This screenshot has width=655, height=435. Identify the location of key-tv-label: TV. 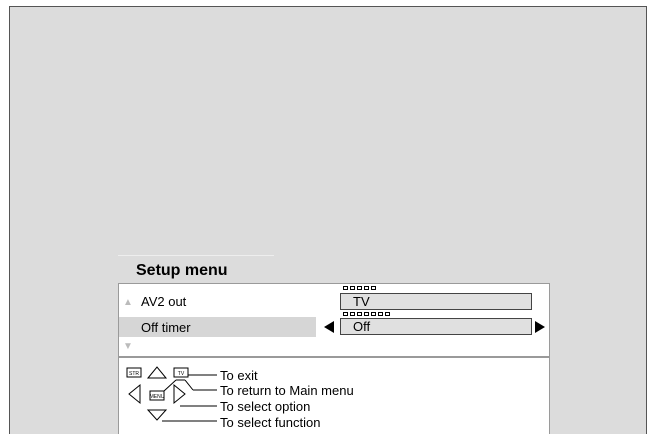
(181, 374).